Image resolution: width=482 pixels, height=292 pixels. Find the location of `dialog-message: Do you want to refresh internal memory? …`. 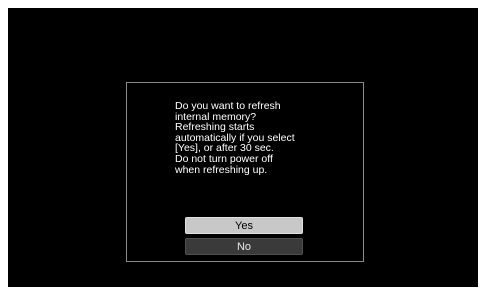

dialog-message: Do you want to refresh internal memory? … is located at coordinates (266, 138).